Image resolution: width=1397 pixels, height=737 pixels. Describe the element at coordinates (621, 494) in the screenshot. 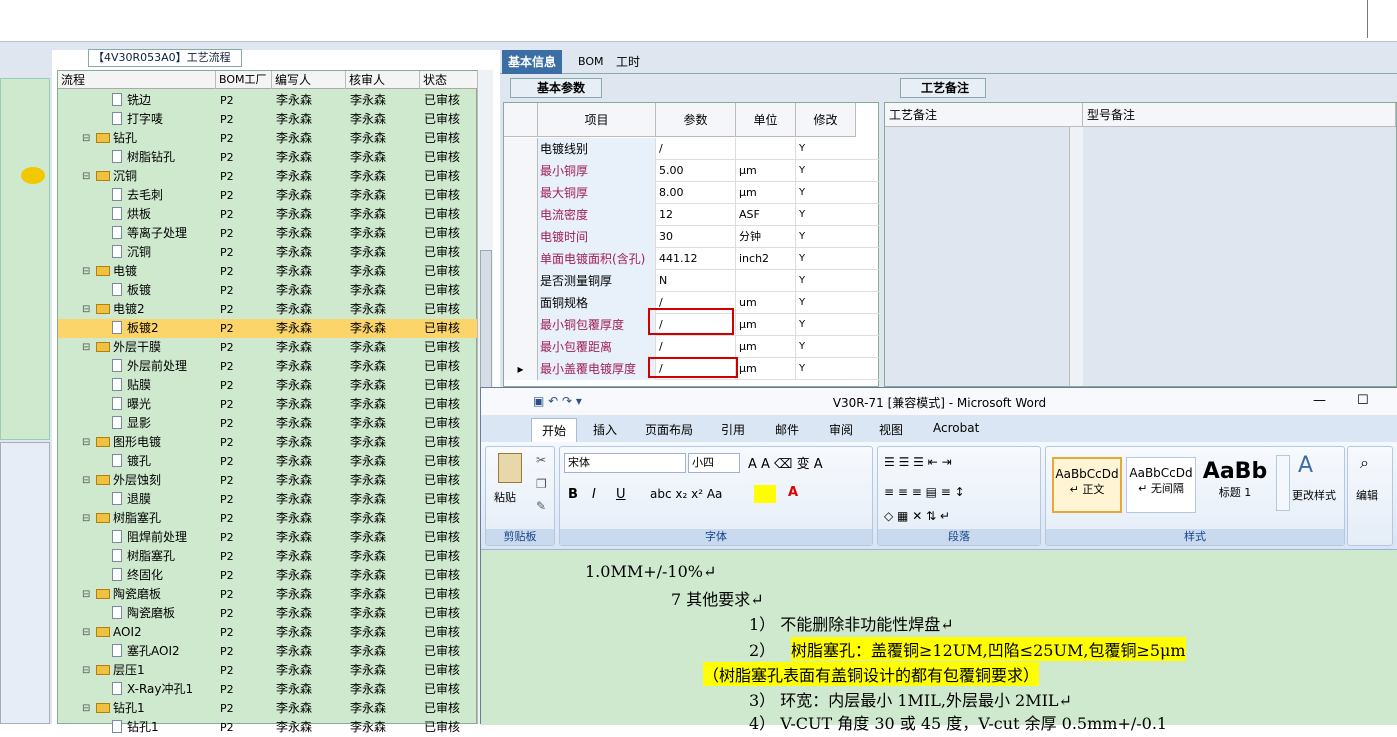

I see `underline-button: U` at that location.